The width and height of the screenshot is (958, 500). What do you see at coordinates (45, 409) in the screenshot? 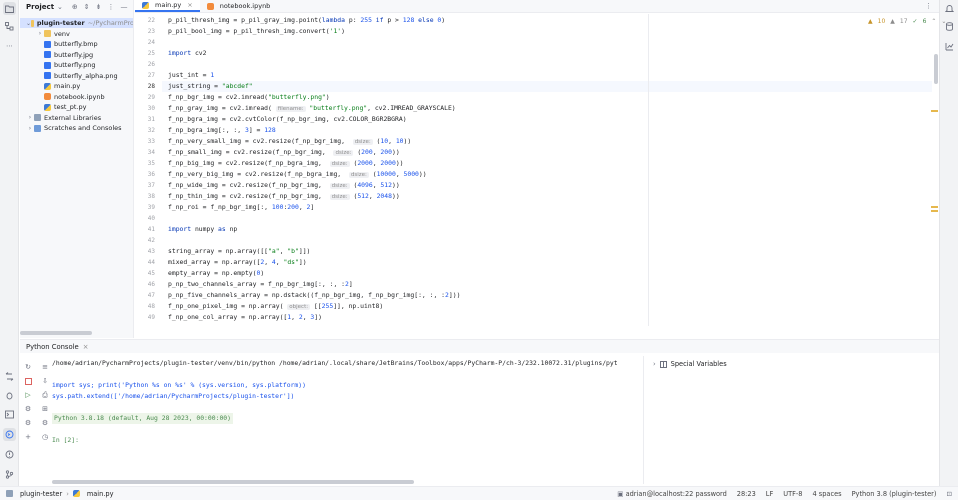
I see `show-variables-icon: ⊞` at bounding box center [45, 409].